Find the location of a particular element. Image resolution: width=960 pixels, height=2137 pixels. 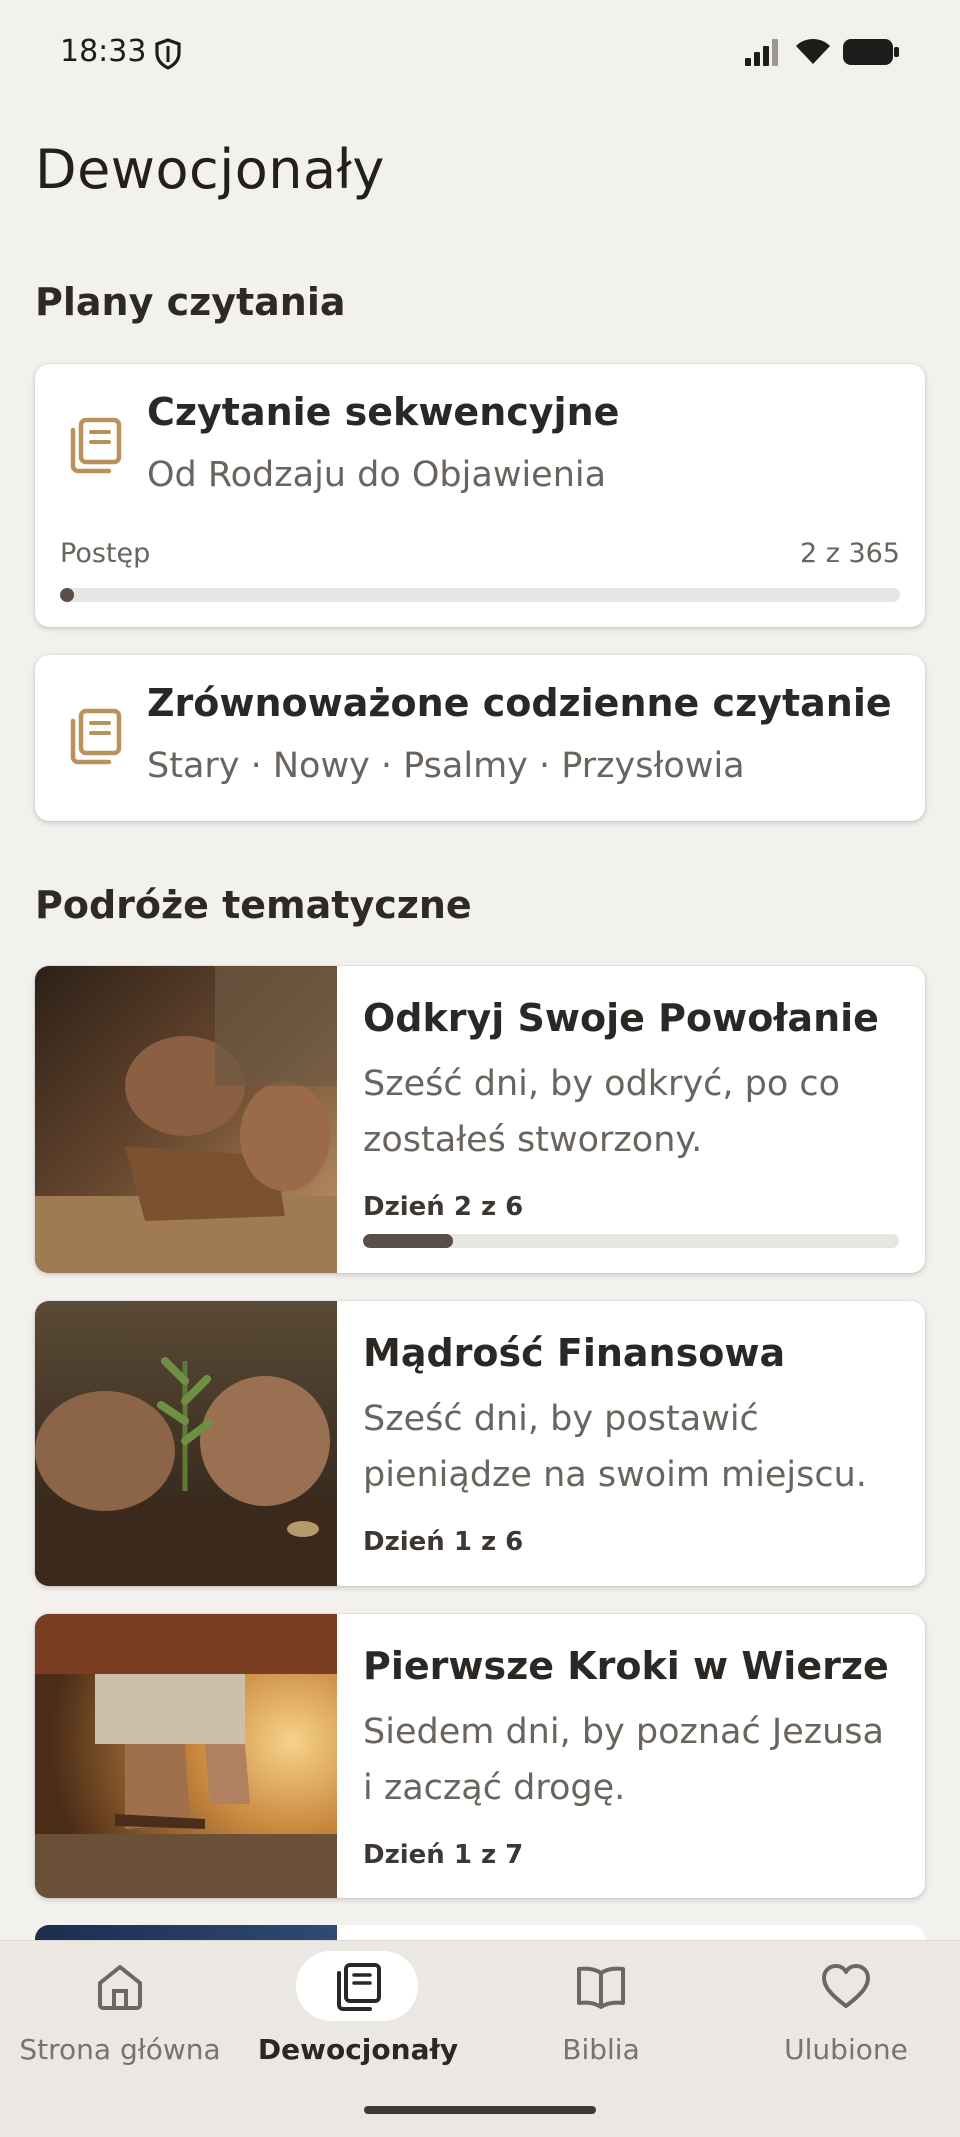

journey-day: Dzień 2 z 6 is located at coordinates (443, 1207).